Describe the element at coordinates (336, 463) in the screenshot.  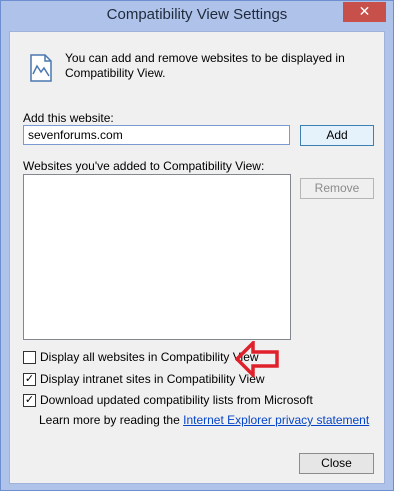
I see `close-button: Close` at that location.